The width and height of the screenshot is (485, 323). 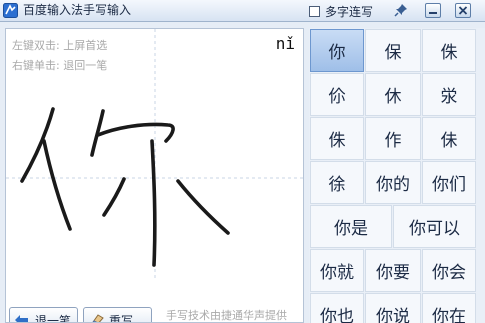 What do you see at coordinates (351, 226) in the screenshot?
I see `candidate-item: 你是` at bounding box center [351, 226].